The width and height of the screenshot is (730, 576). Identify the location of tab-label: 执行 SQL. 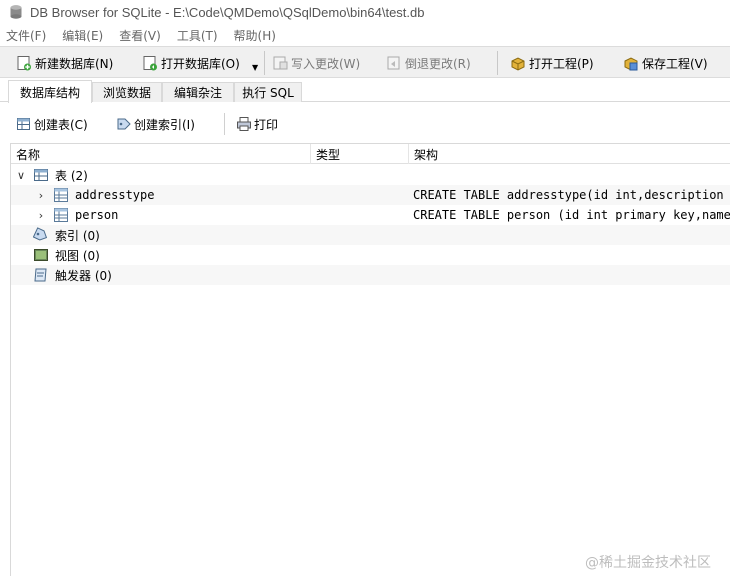
(268, 93).